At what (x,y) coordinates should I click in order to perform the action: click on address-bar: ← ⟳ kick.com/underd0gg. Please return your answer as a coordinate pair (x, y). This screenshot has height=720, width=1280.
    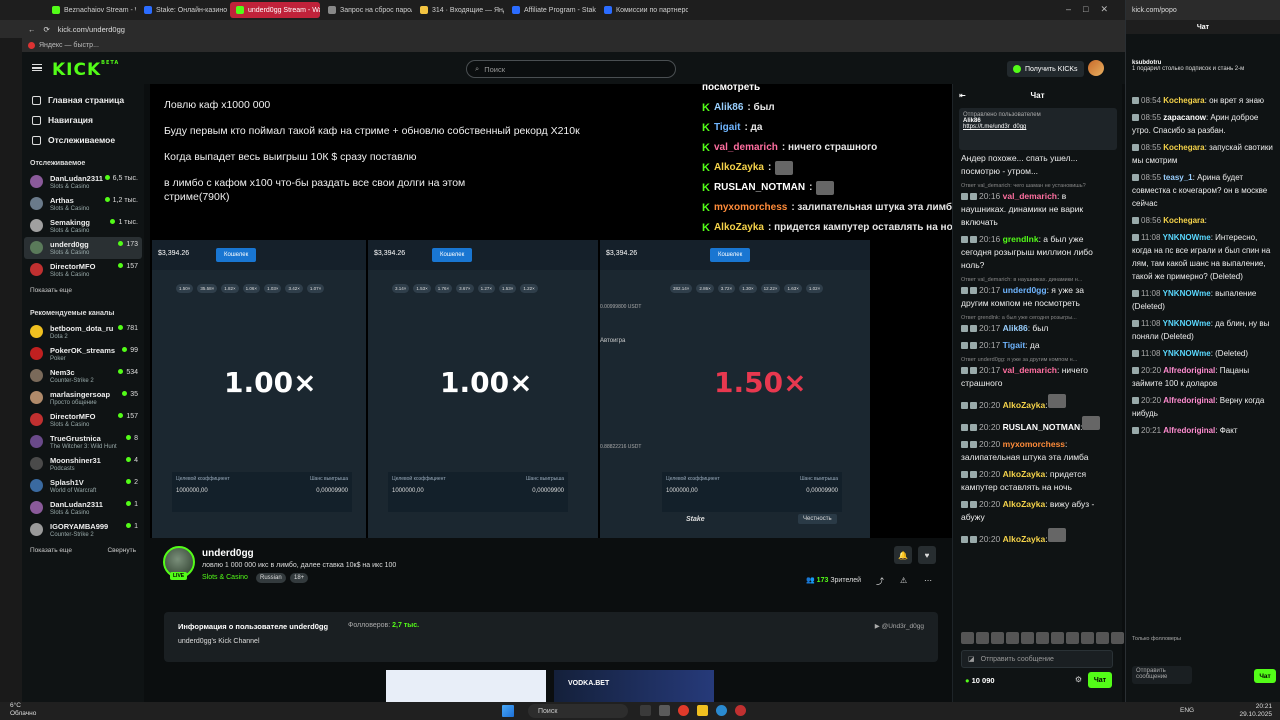
    Looking at the image, I should click on (562, 29).